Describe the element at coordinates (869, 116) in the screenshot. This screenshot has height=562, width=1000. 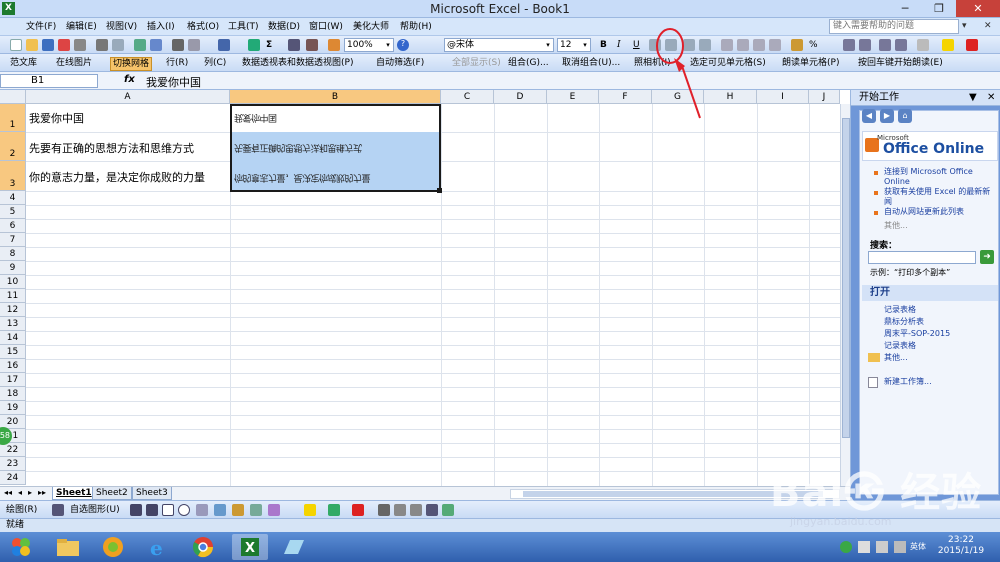
I see `back-icon: ◀` at that location.